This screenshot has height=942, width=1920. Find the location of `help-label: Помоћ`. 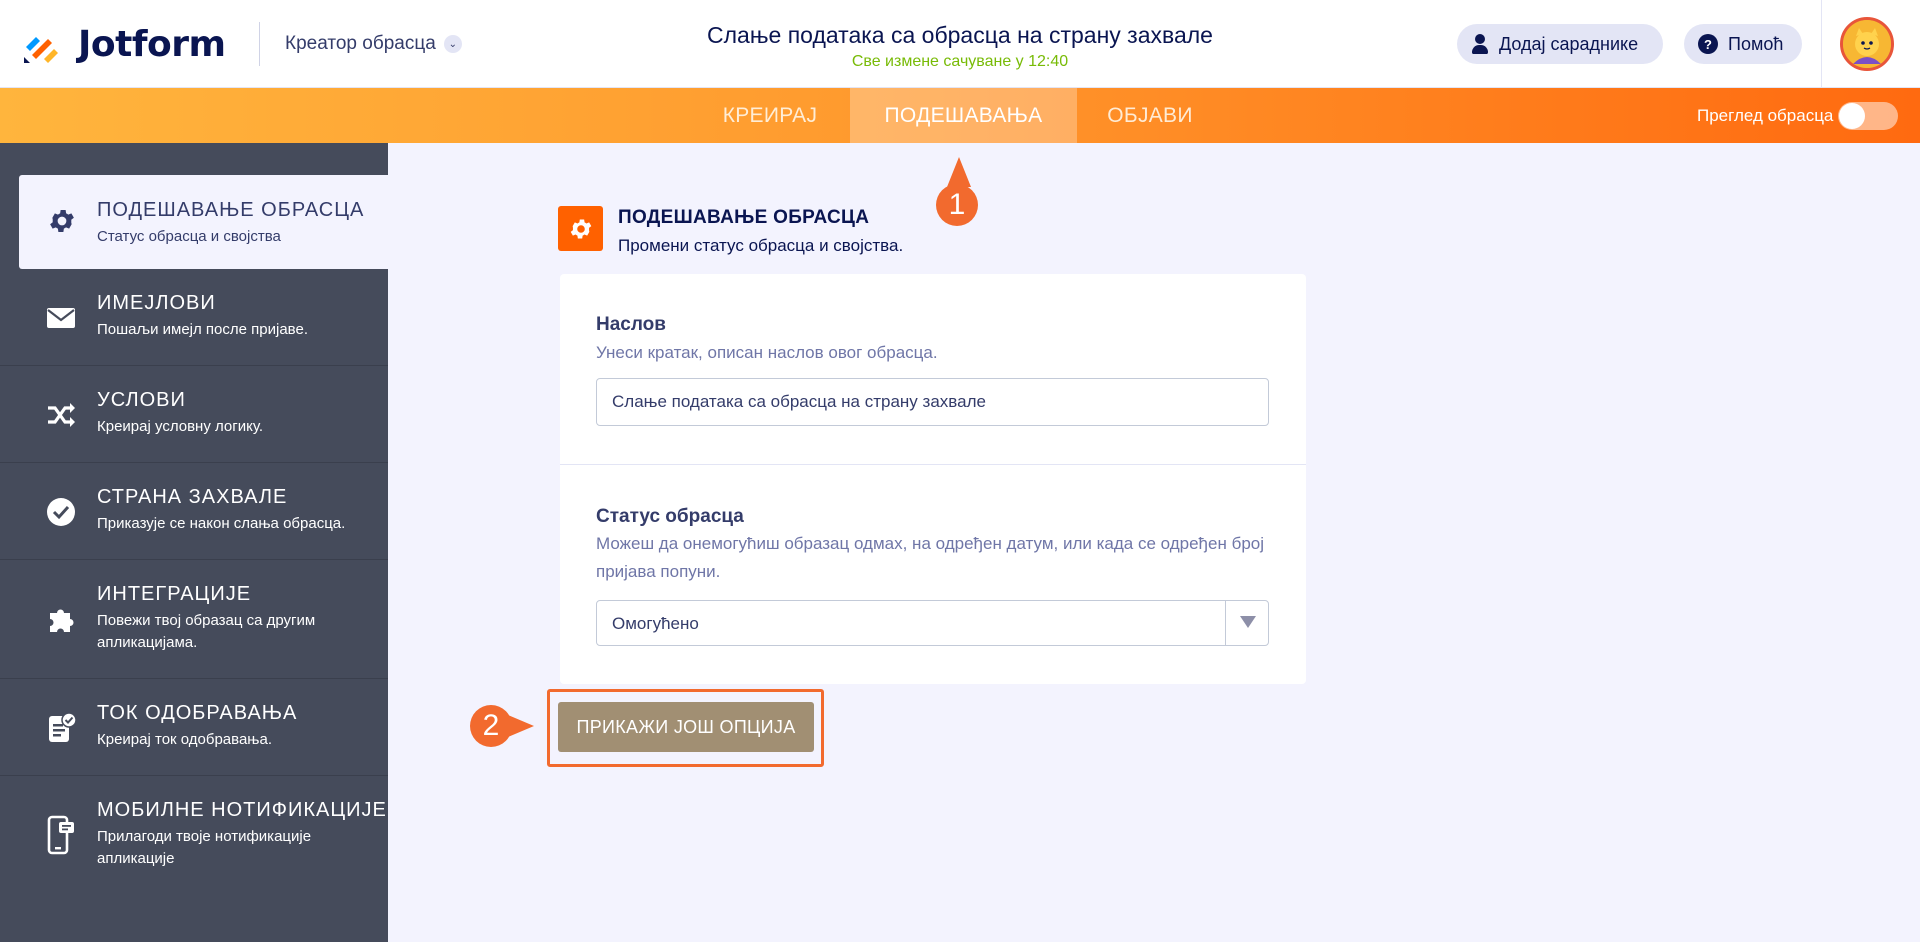

help-label: Помоћ is located at coordinates (1756, 43).